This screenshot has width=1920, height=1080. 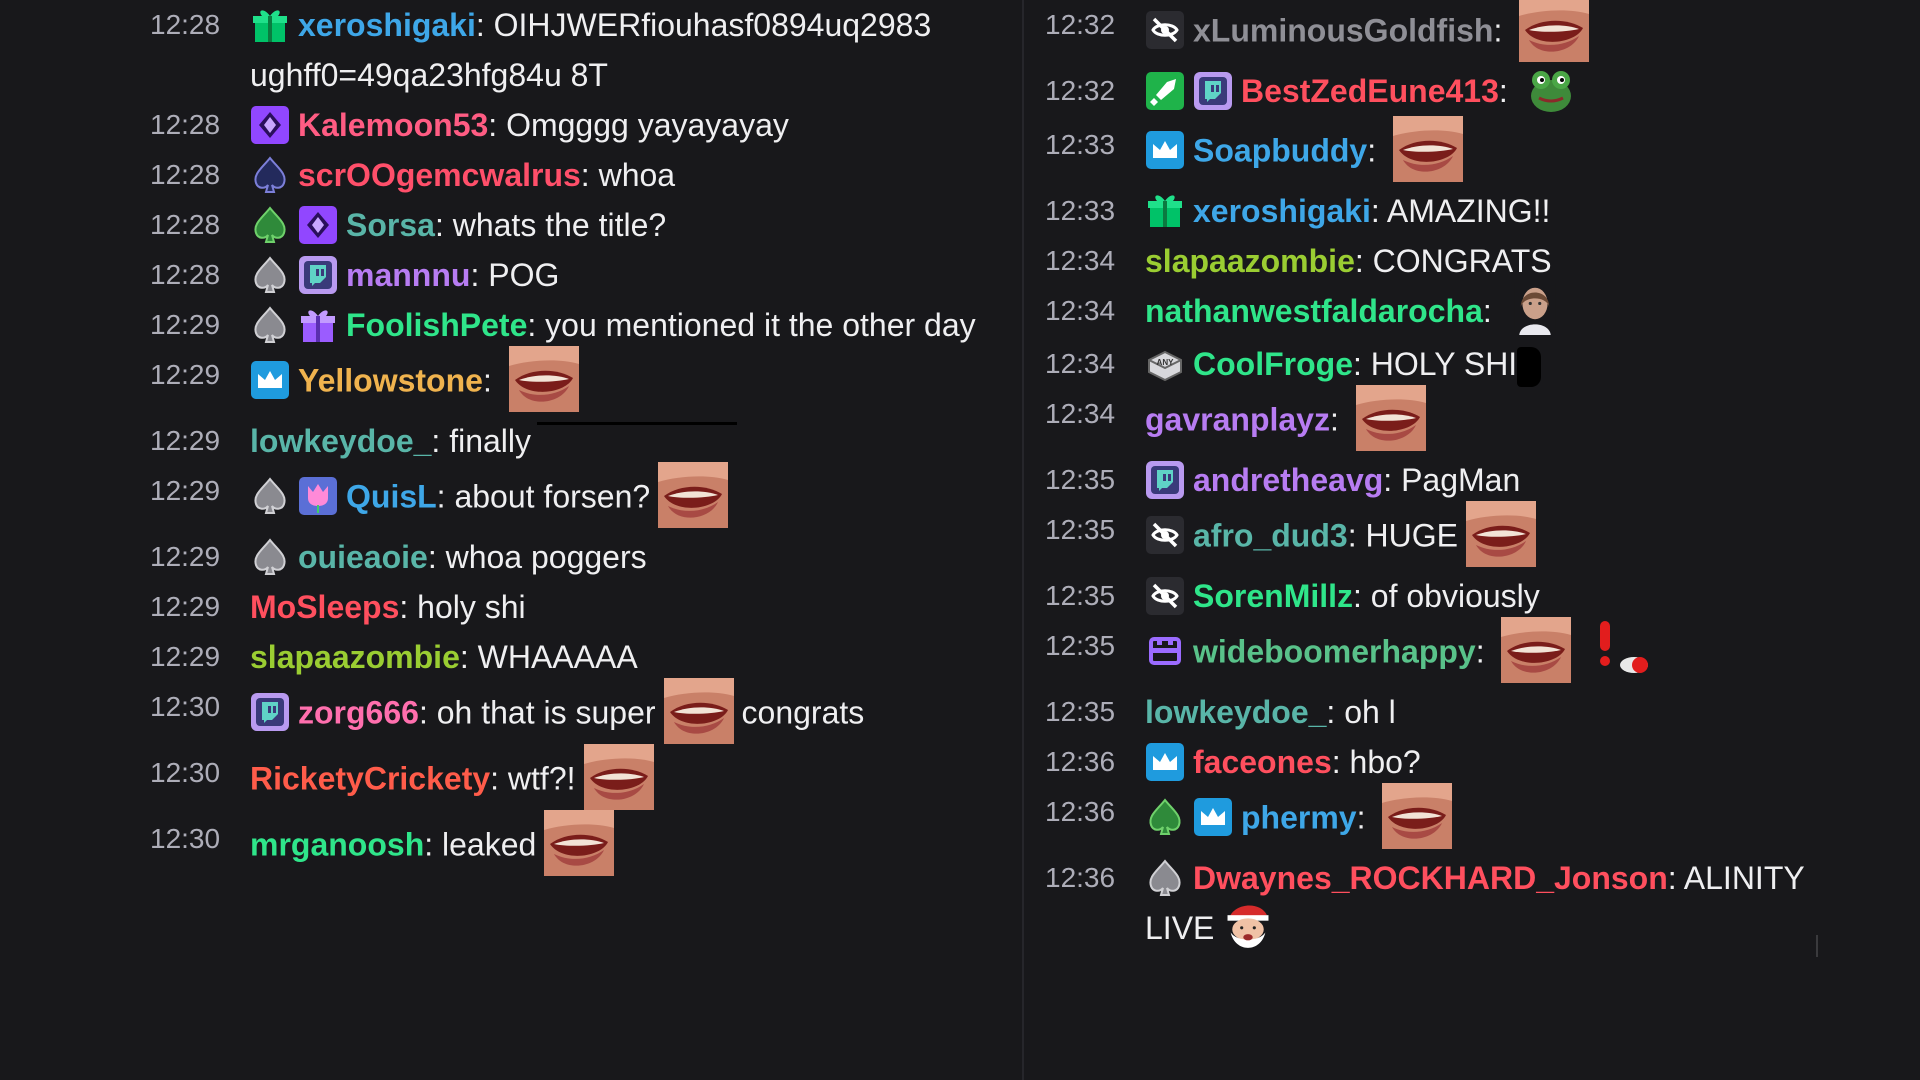 I want to click on username: SorenMillz, so click(x=1273, y=596).